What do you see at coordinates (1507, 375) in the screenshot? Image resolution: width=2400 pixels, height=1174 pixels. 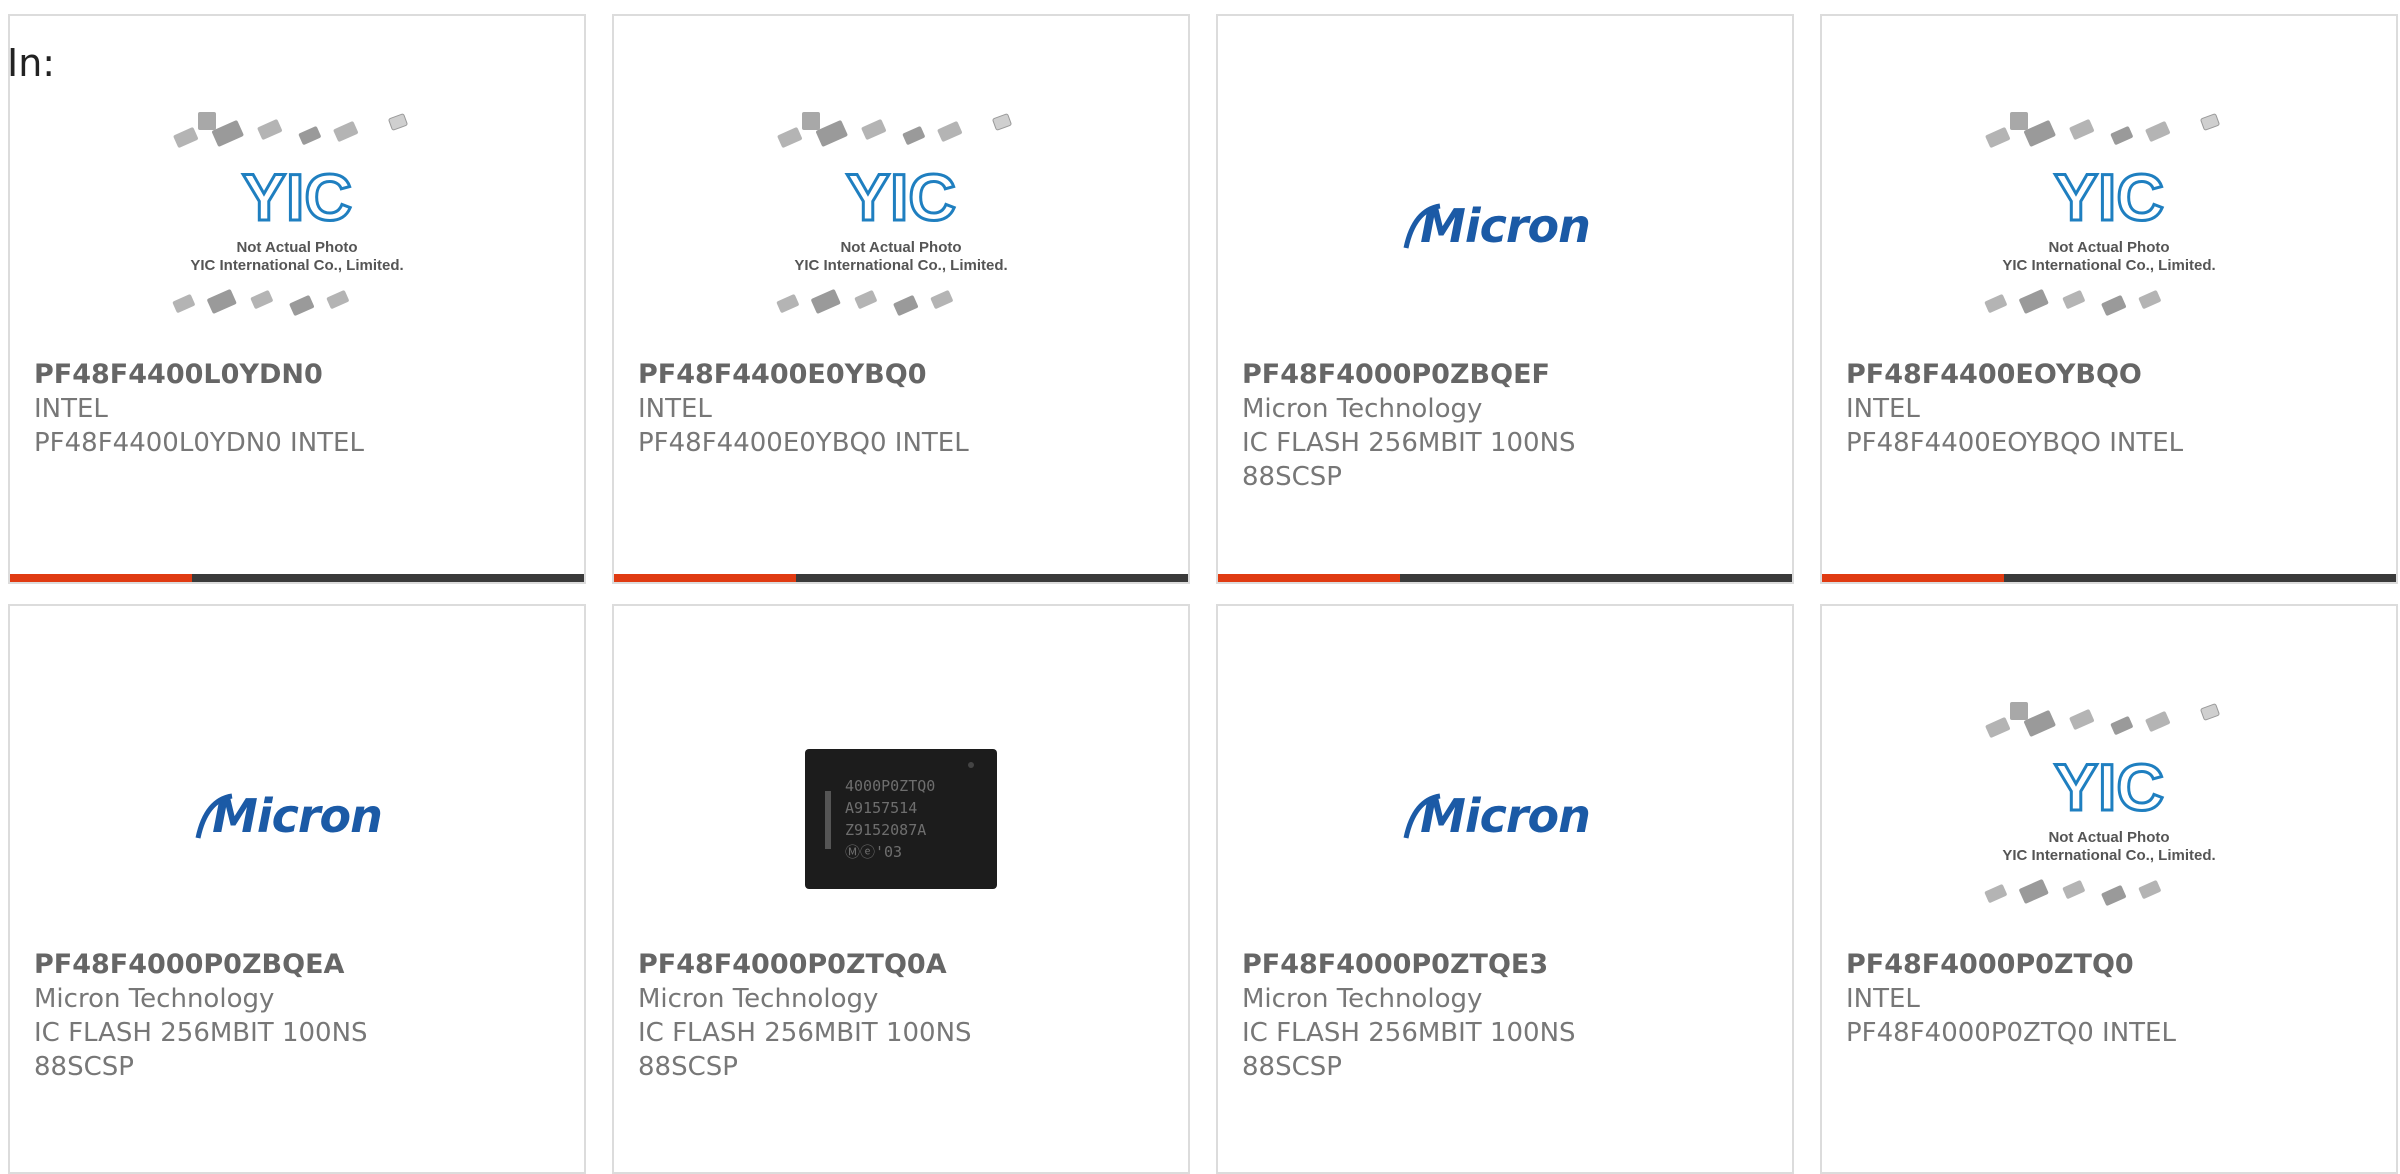 I see `part-number: PF48F4000P0ZBQEF` at bounding box center [1507, 375].